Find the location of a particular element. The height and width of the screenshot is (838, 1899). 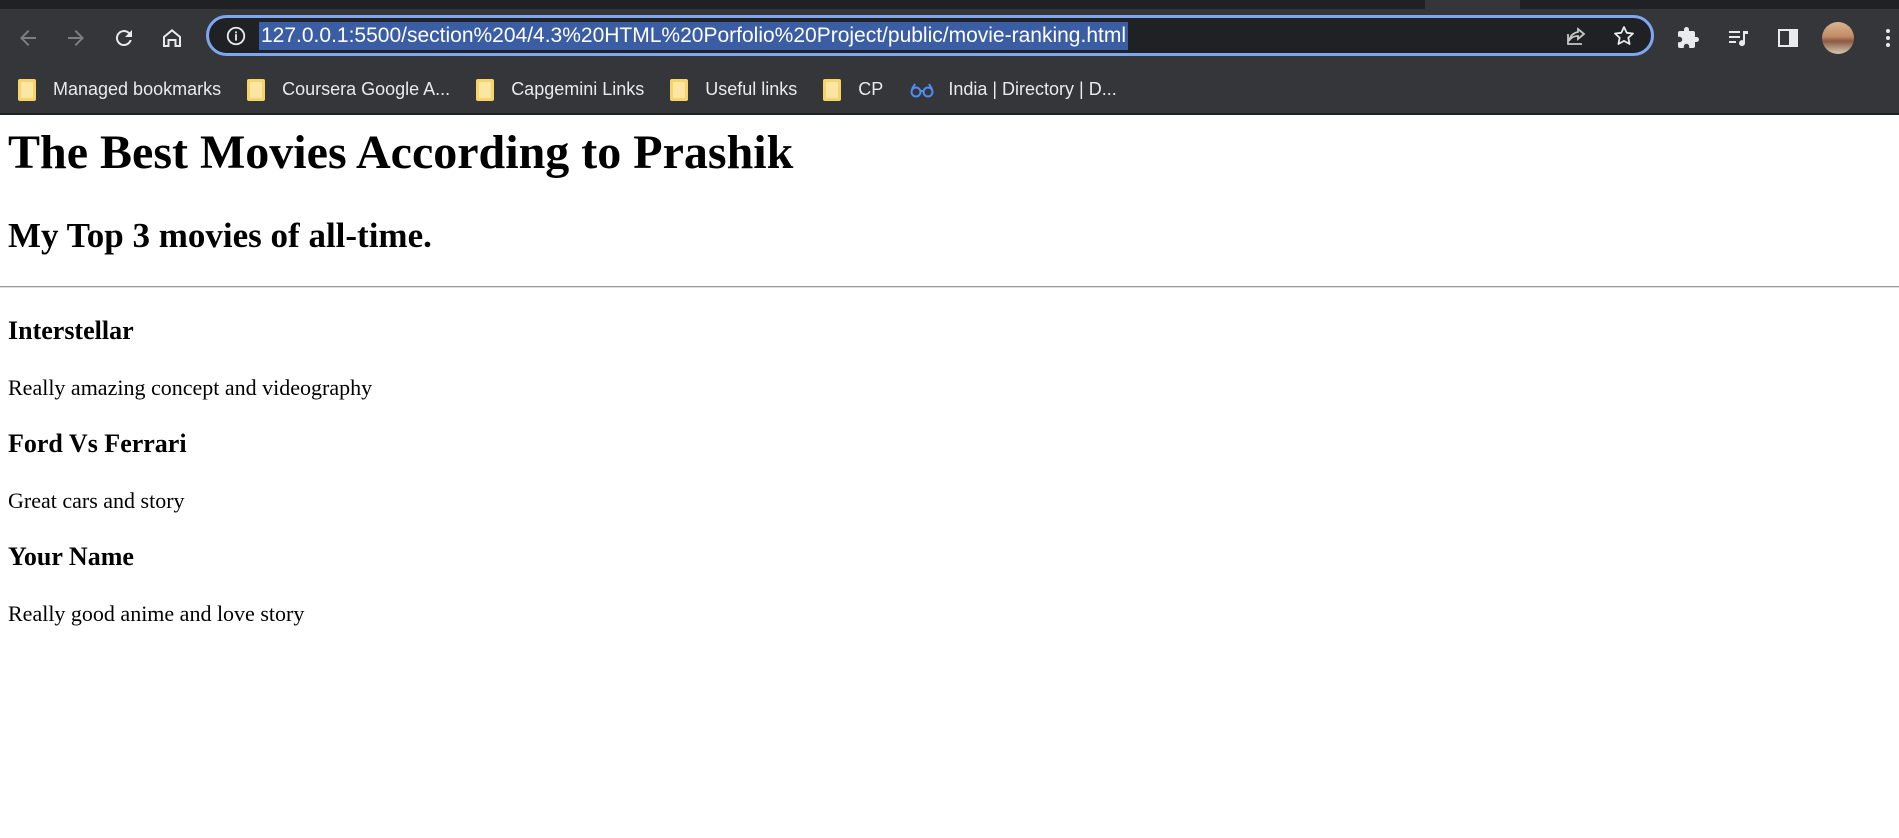

movie-title: Ford Vs Ferrari is located at coordinates (97, 443).